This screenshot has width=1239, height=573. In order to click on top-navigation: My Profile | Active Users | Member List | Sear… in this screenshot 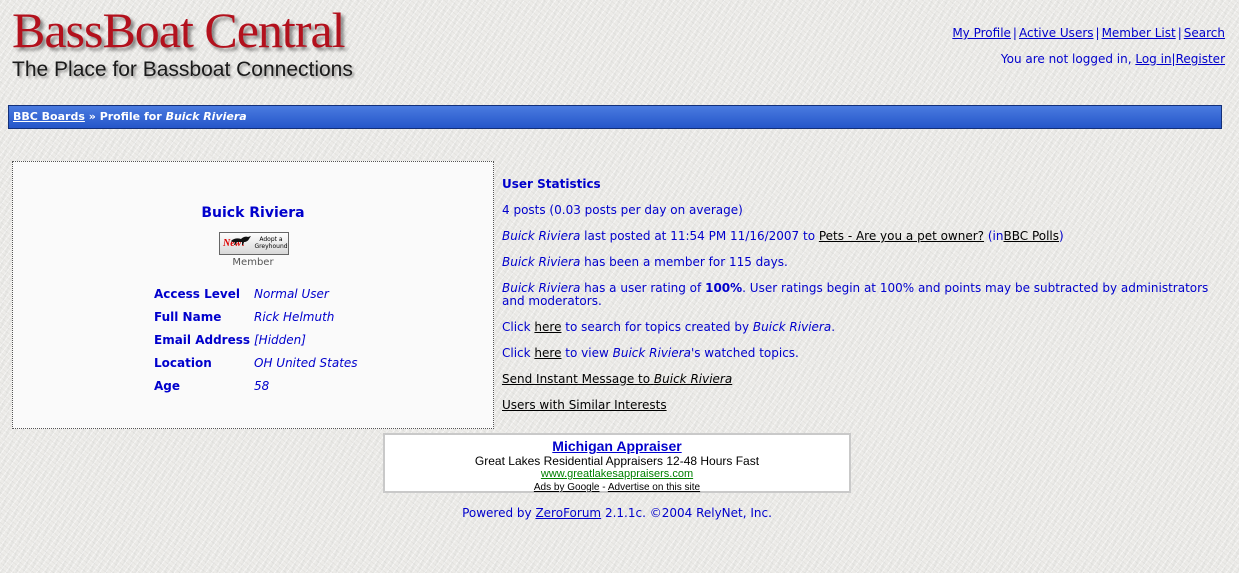, I will do `click(1088, 33)`.